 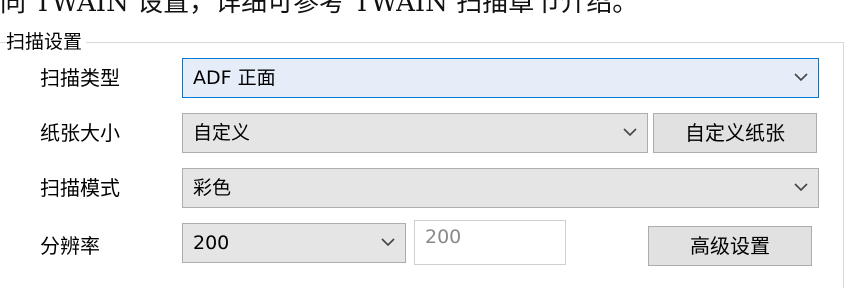 I want to click on scan-type-label: 扫描类型, so click(x=80, y=78).